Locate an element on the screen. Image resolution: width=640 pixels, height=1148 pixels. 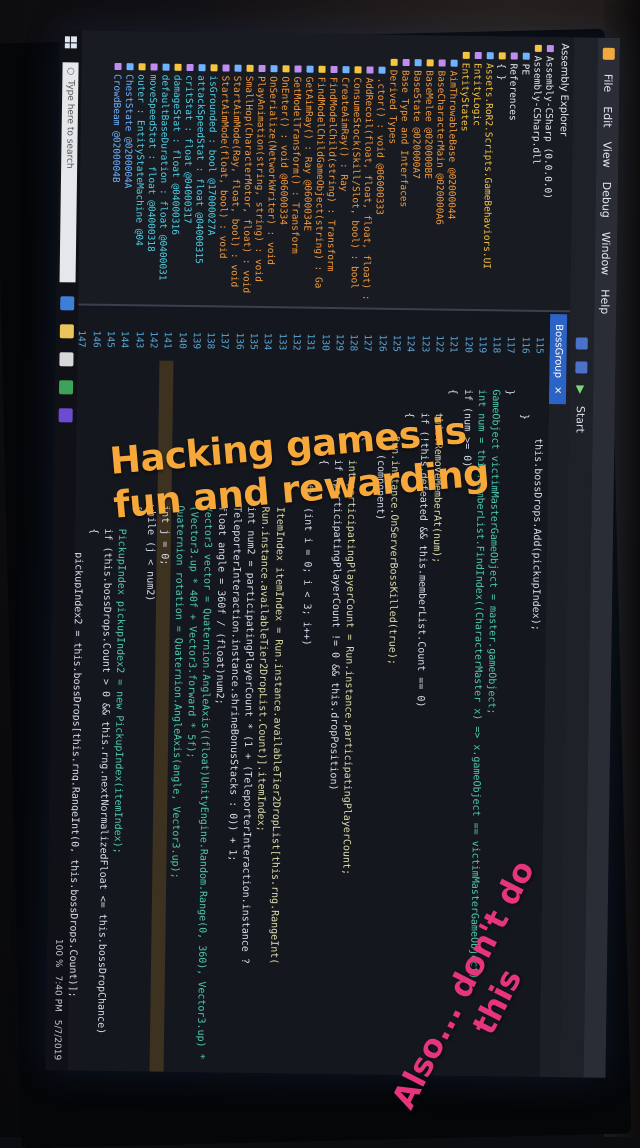
explorer-item-label: ChestState @0200004A is located at coordinates (128, 131).